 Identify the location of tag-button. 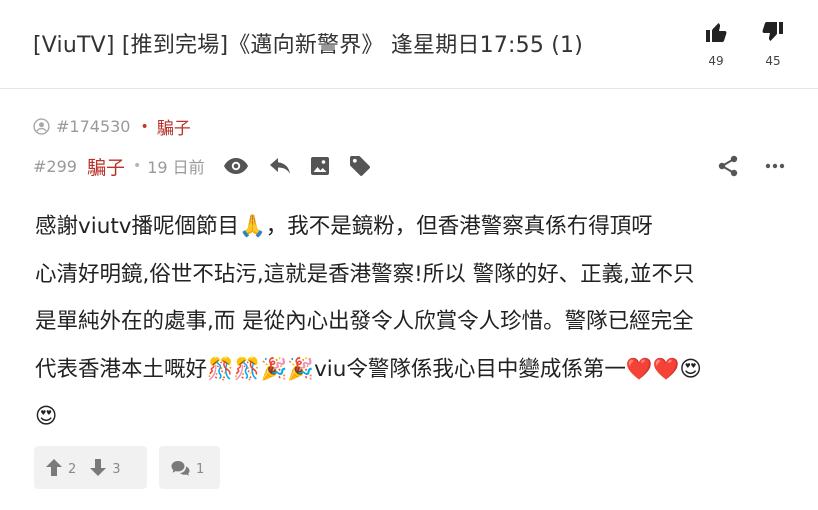
(360, 166).